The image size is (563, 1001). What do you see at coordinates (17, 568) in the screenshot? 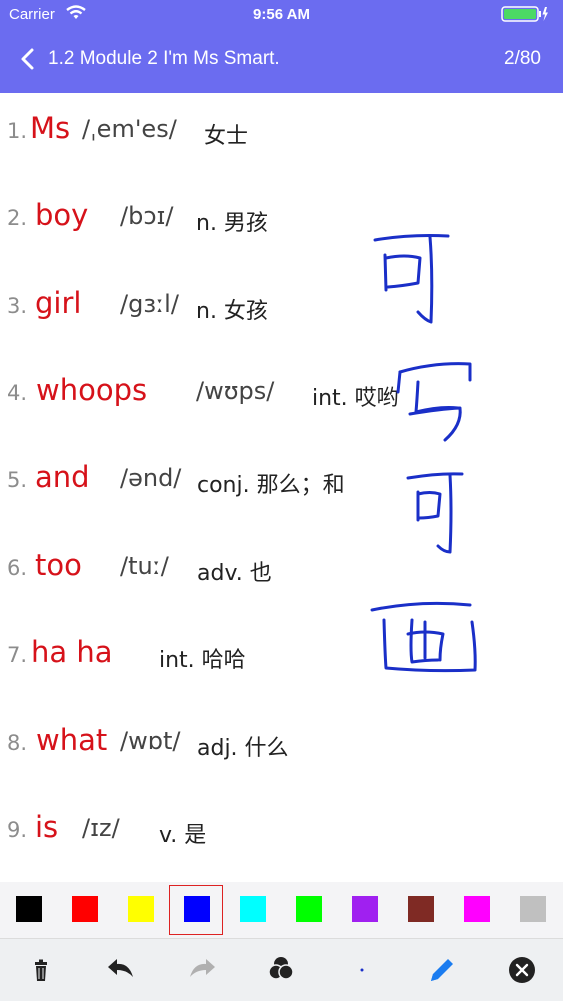
I see `item-number: 6.` at bounding box center [17, 568].